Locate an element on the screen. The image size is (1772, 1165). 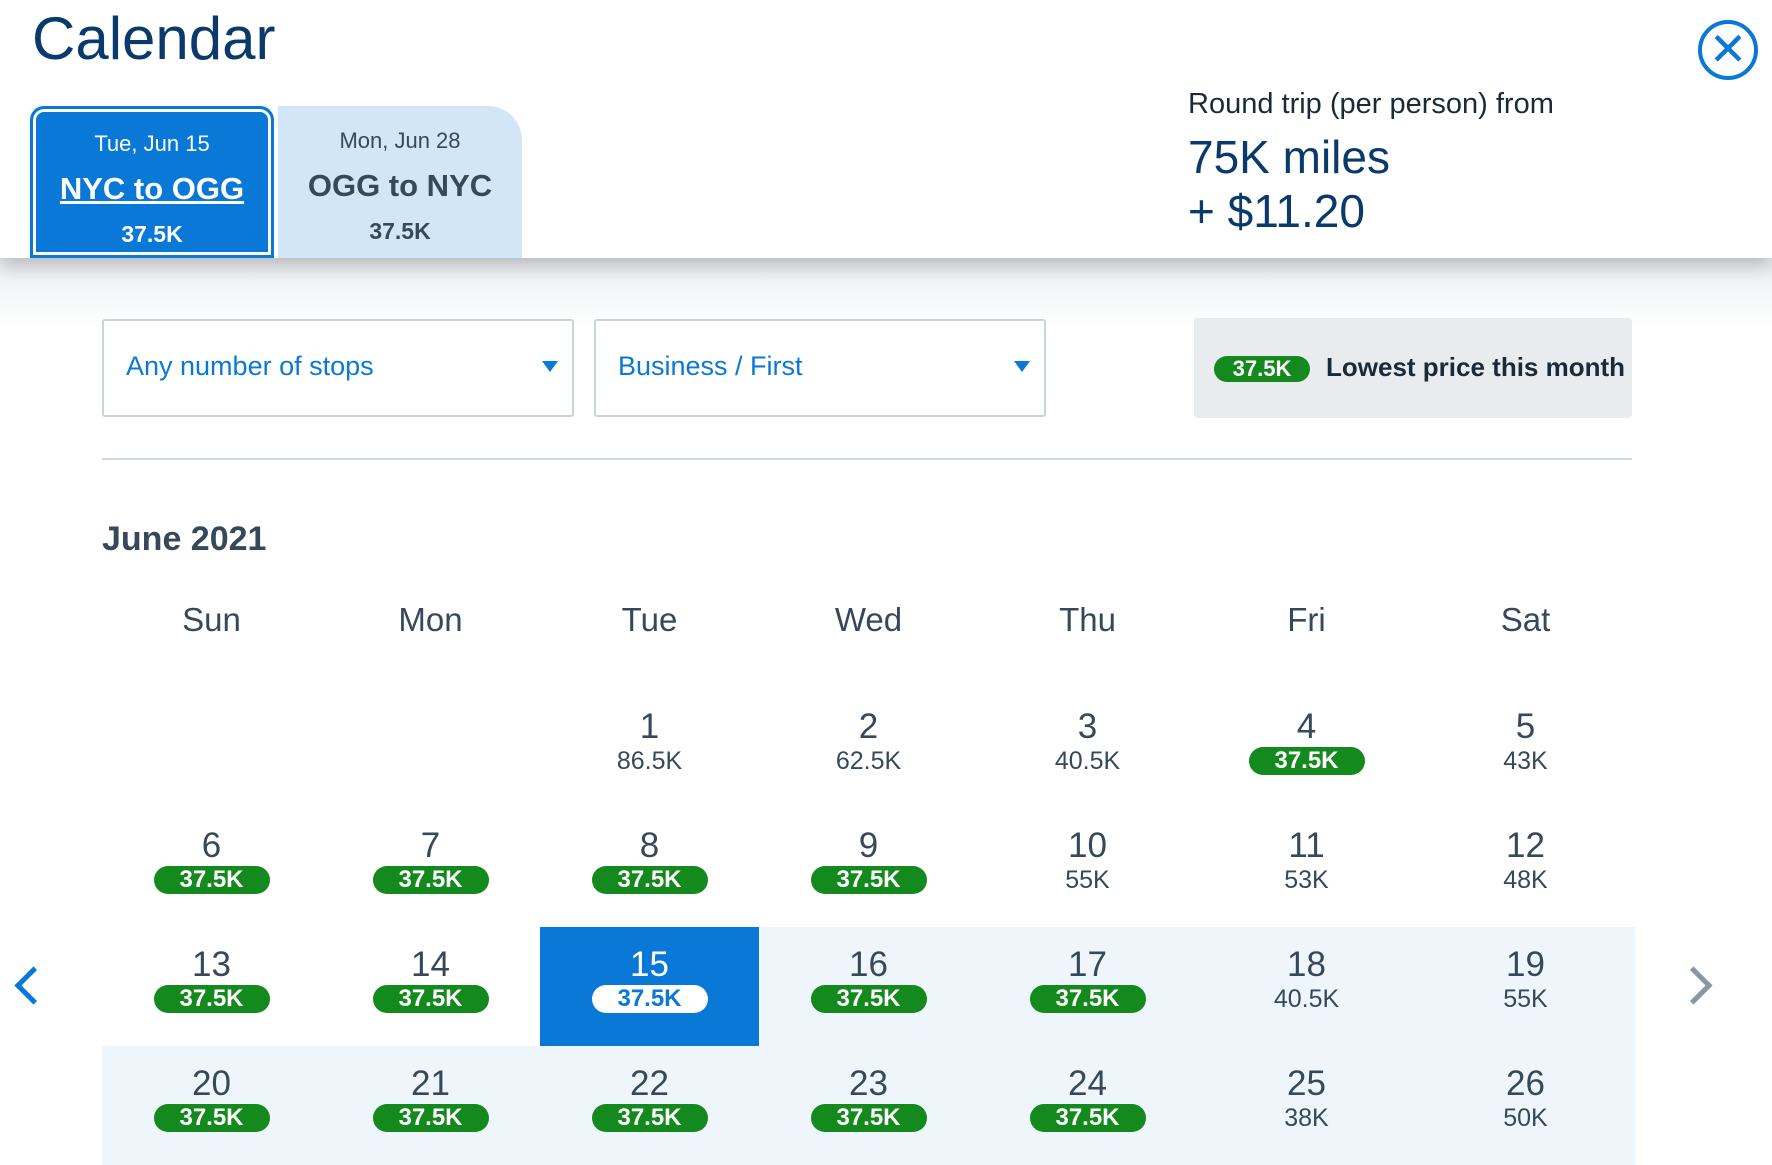
calendar-day: 22 37.5K is located at coordinates (649, 1105).